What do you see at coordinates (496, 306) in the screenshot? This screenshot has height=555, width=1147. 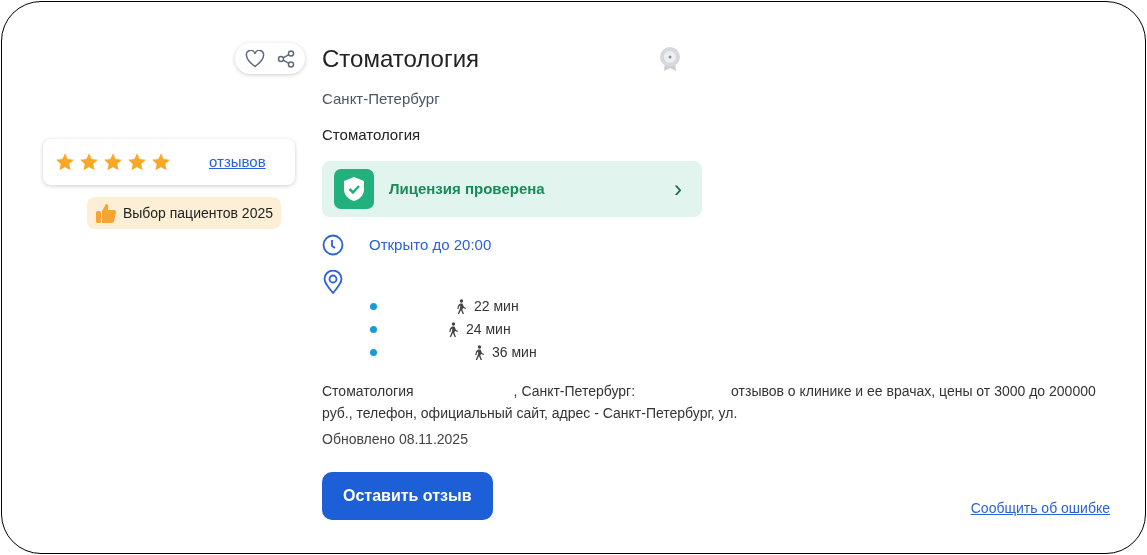 I see `walking-time-text: 22 мин` at bounding box center [496, 306].